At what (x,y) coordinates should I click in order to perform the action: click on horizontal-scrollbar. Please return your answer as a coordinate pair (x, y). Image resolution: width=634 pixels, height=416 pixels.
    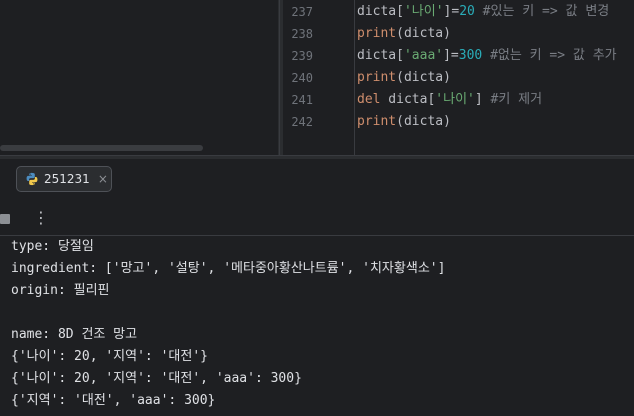
    Looking at the image, I should click on (101, 148).